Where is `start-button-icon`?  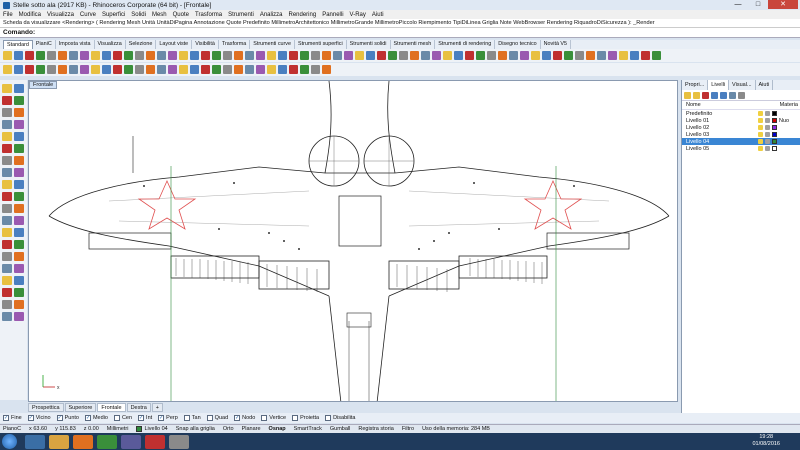
start-button-icon is located at coordinates (9, 441).